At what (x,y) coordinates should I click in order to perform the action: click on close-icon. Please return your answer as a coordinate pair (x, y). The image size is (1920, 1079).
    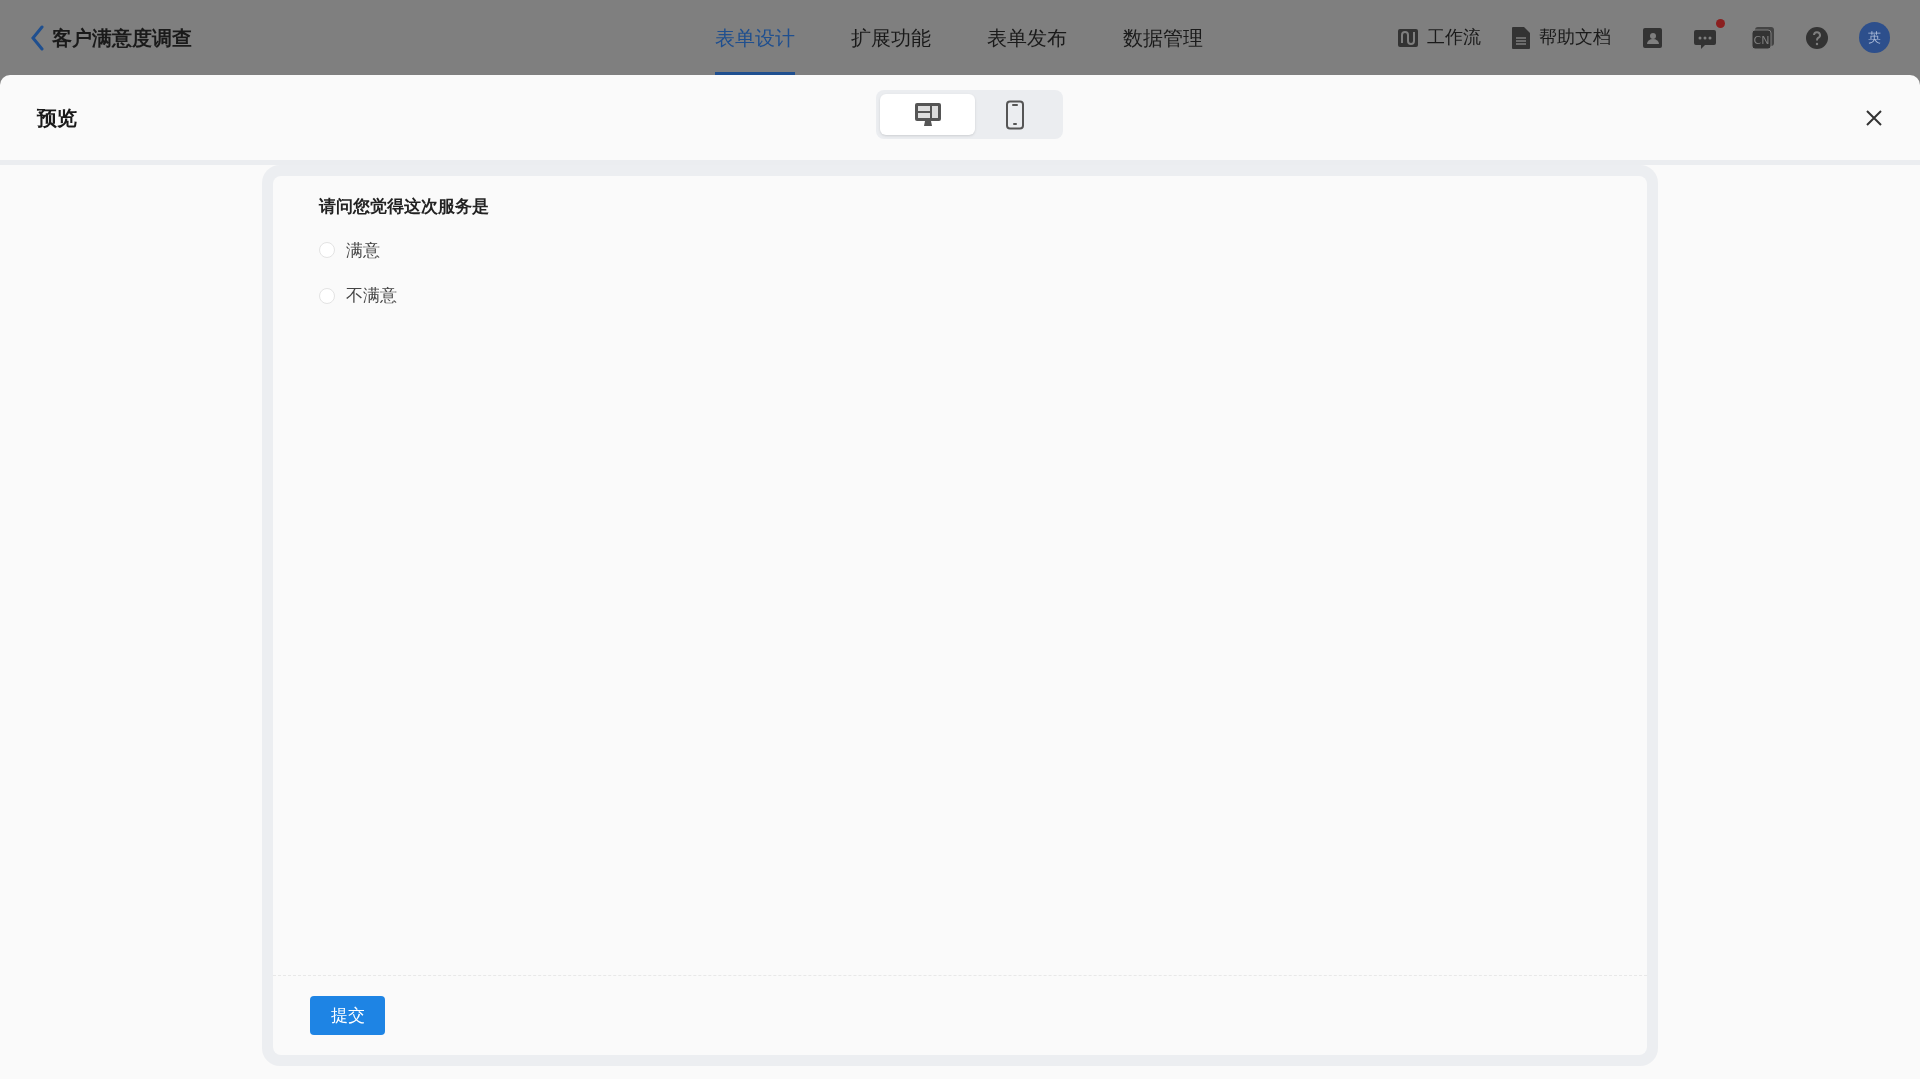
    Looking at the image, I should click on (1874, 117).